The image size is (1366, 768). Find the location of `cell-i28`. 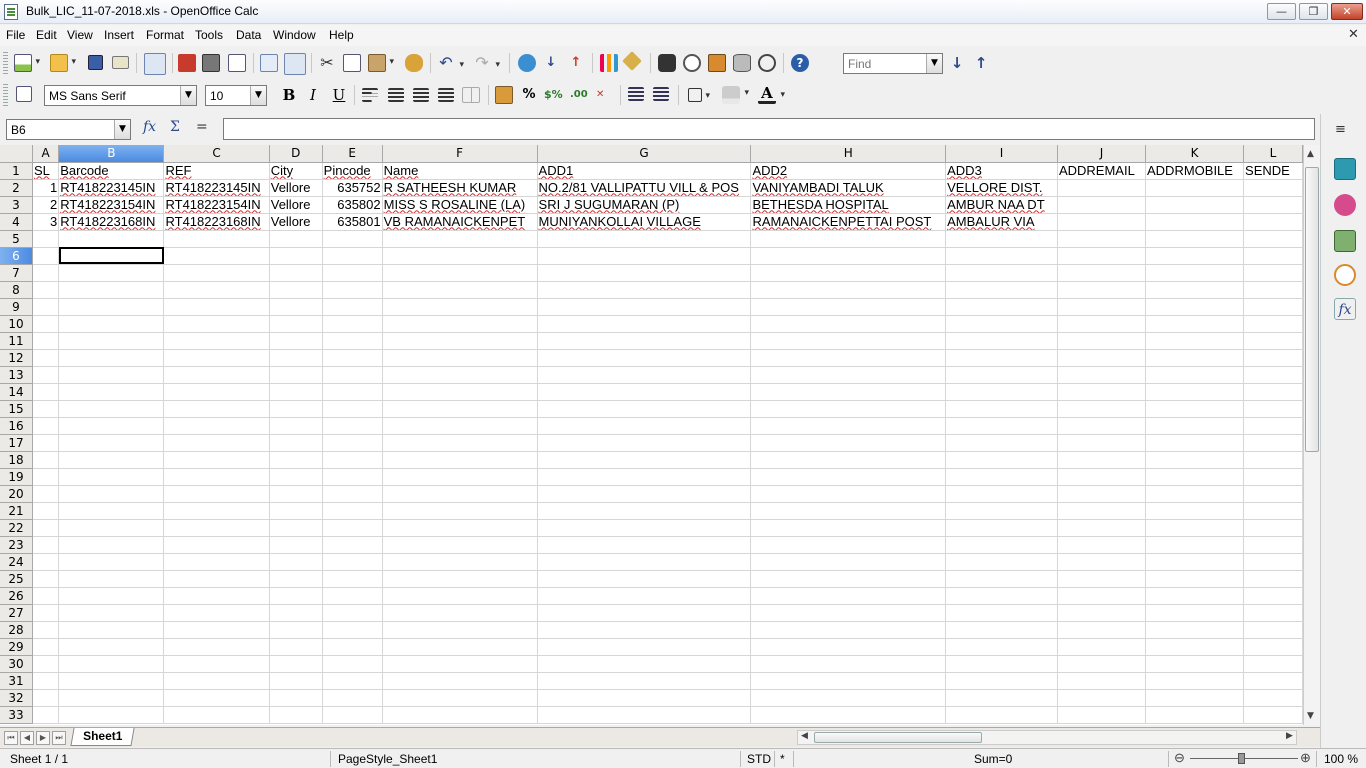

cell-i28 is located at coordinates (1001, 630).